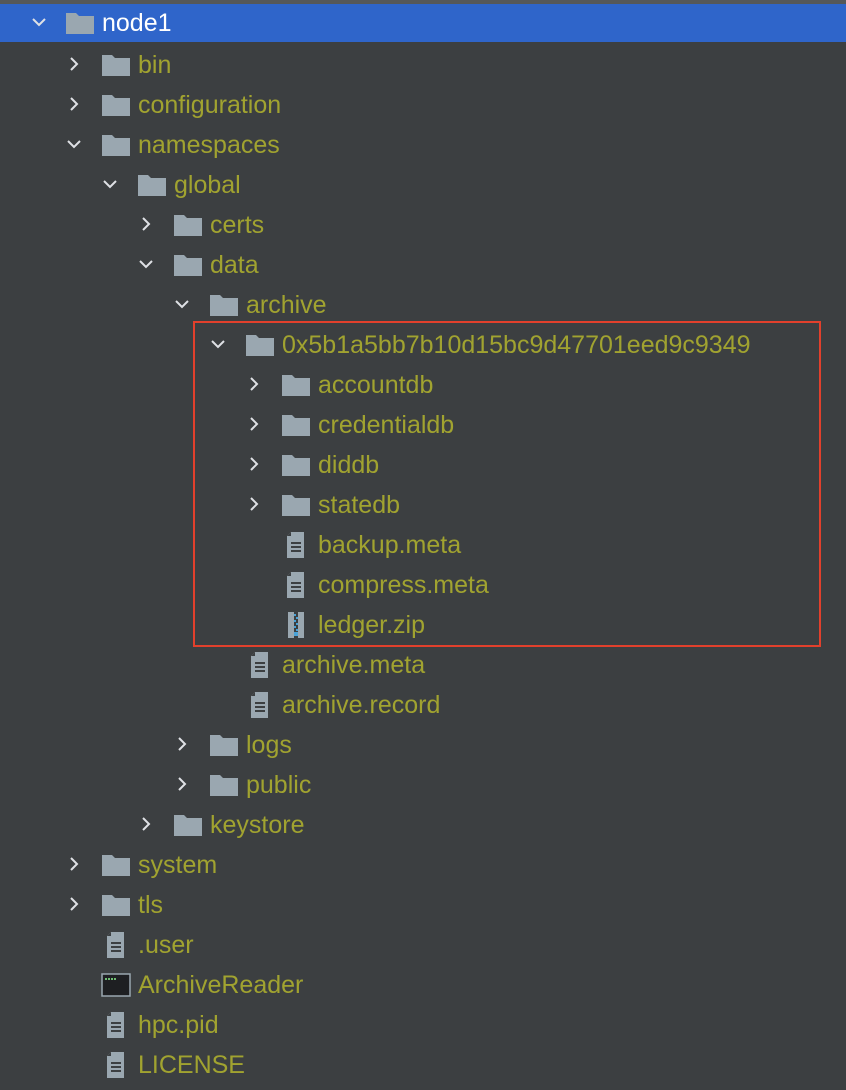 The height and width of the screenshot is (1090, 846). Describe the element at coordinates (516, 345) in the screenshot. I see `tree-item-label: 0x5b1a5bb7b10d15bc9d47701eed9c9349` at that location.